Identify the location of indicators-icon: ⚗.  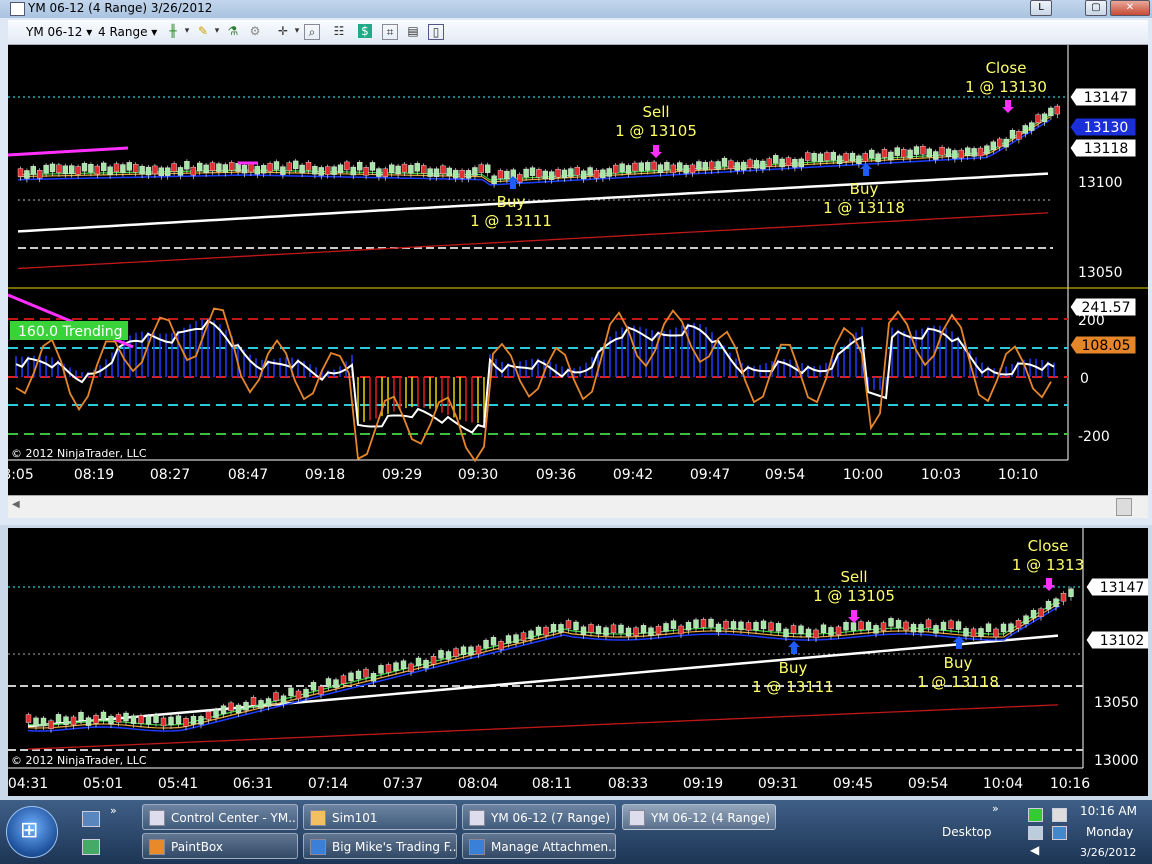
(233, 31).